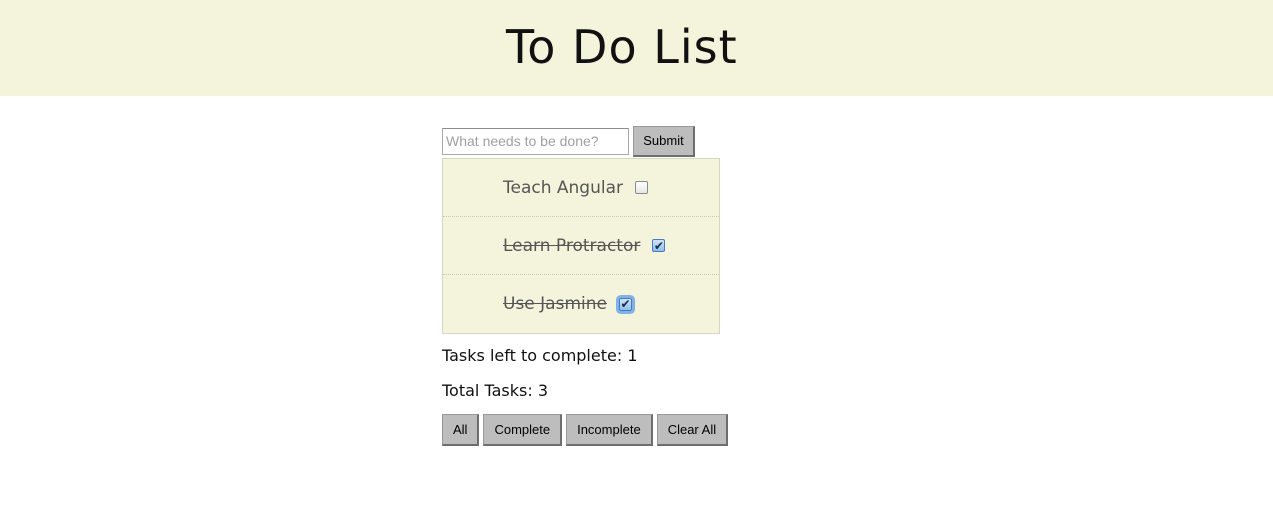  I want to click on task-label: Use Jasmine, so click(555, 304).